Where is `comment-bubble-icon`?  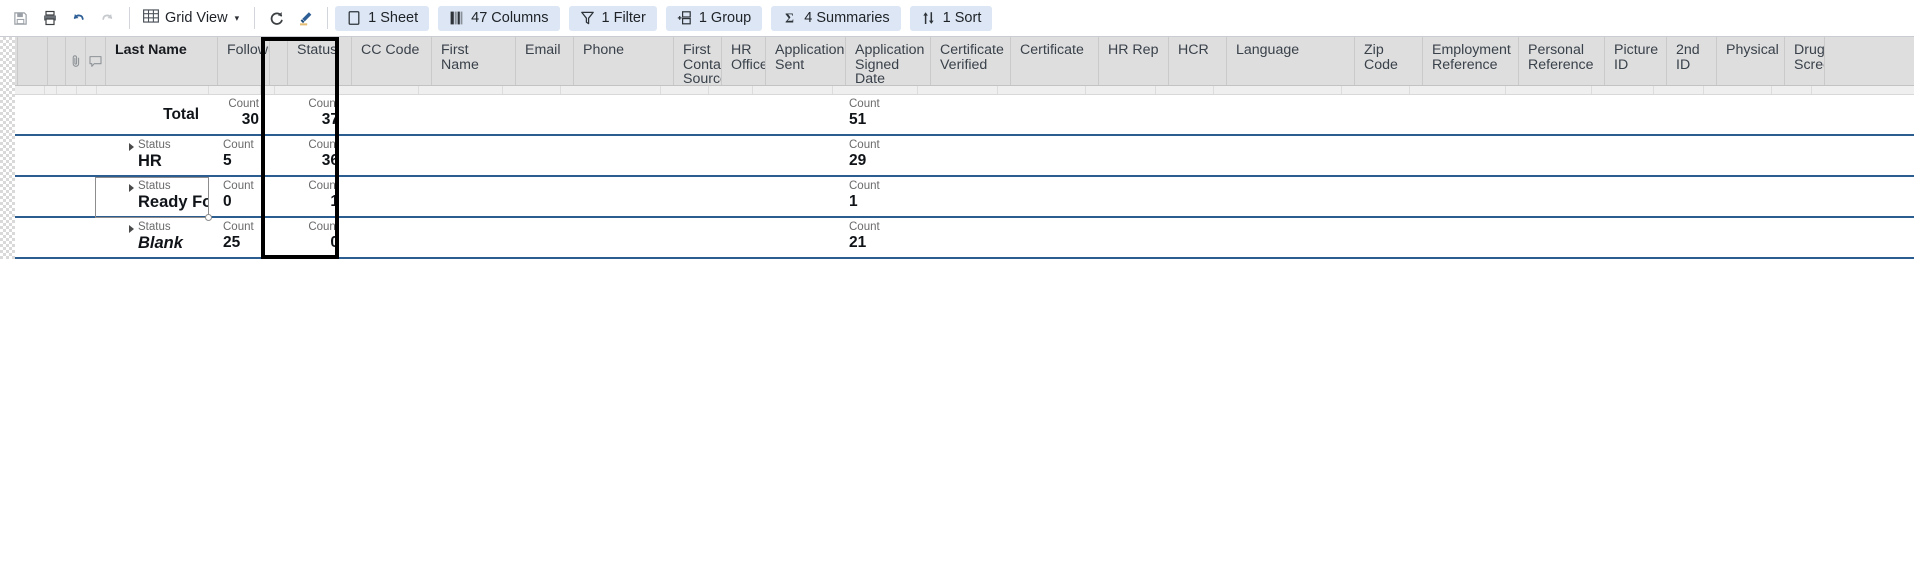
comment-bubble-icon is located at coordinates (96, 61).